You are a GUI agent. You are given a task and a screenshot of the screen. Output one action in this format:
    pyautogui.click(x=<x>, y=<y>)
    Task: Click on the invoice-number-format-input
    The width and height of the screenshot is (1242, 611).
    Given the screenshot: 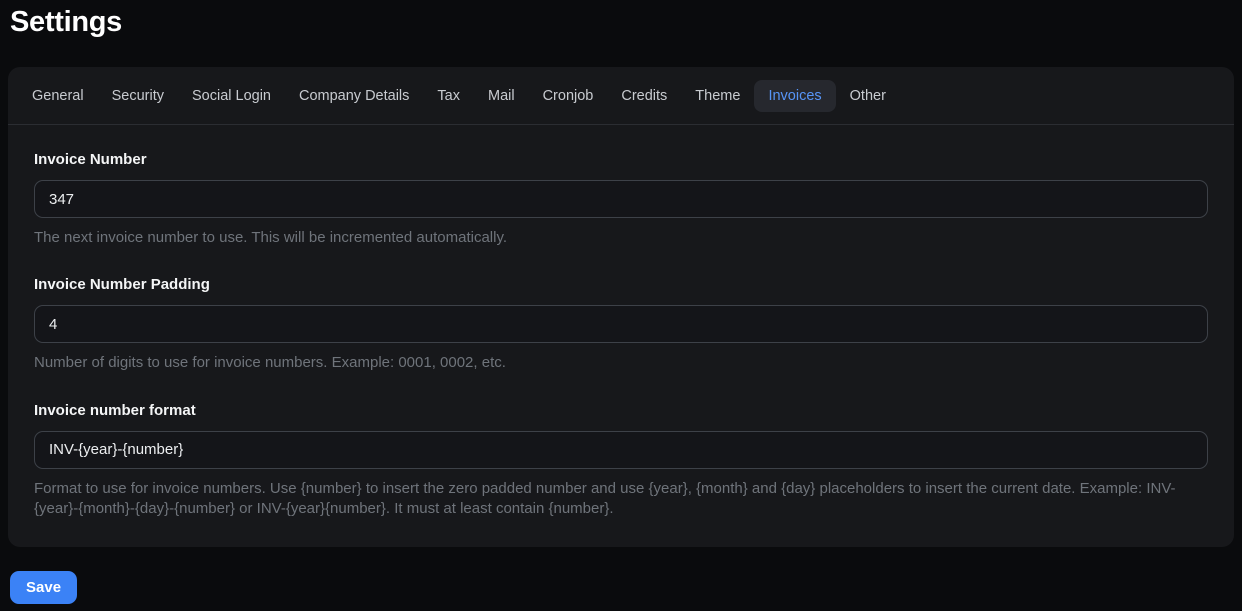 What is the action you would take?
    pyautogui.click(x=621, y=449)
    